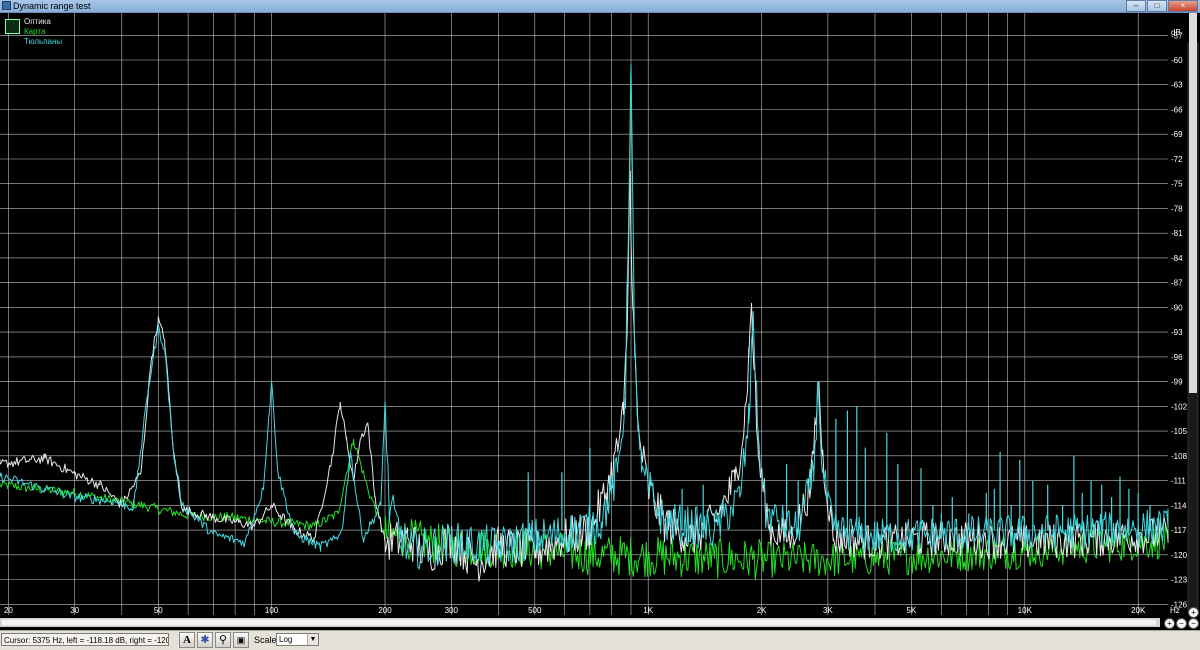 This screenshot has width=1200, height=650. Describe the element at coordinates (1181, 623) in the screenshot. I see `zoom-out-horizontal-icon: −` at that location.